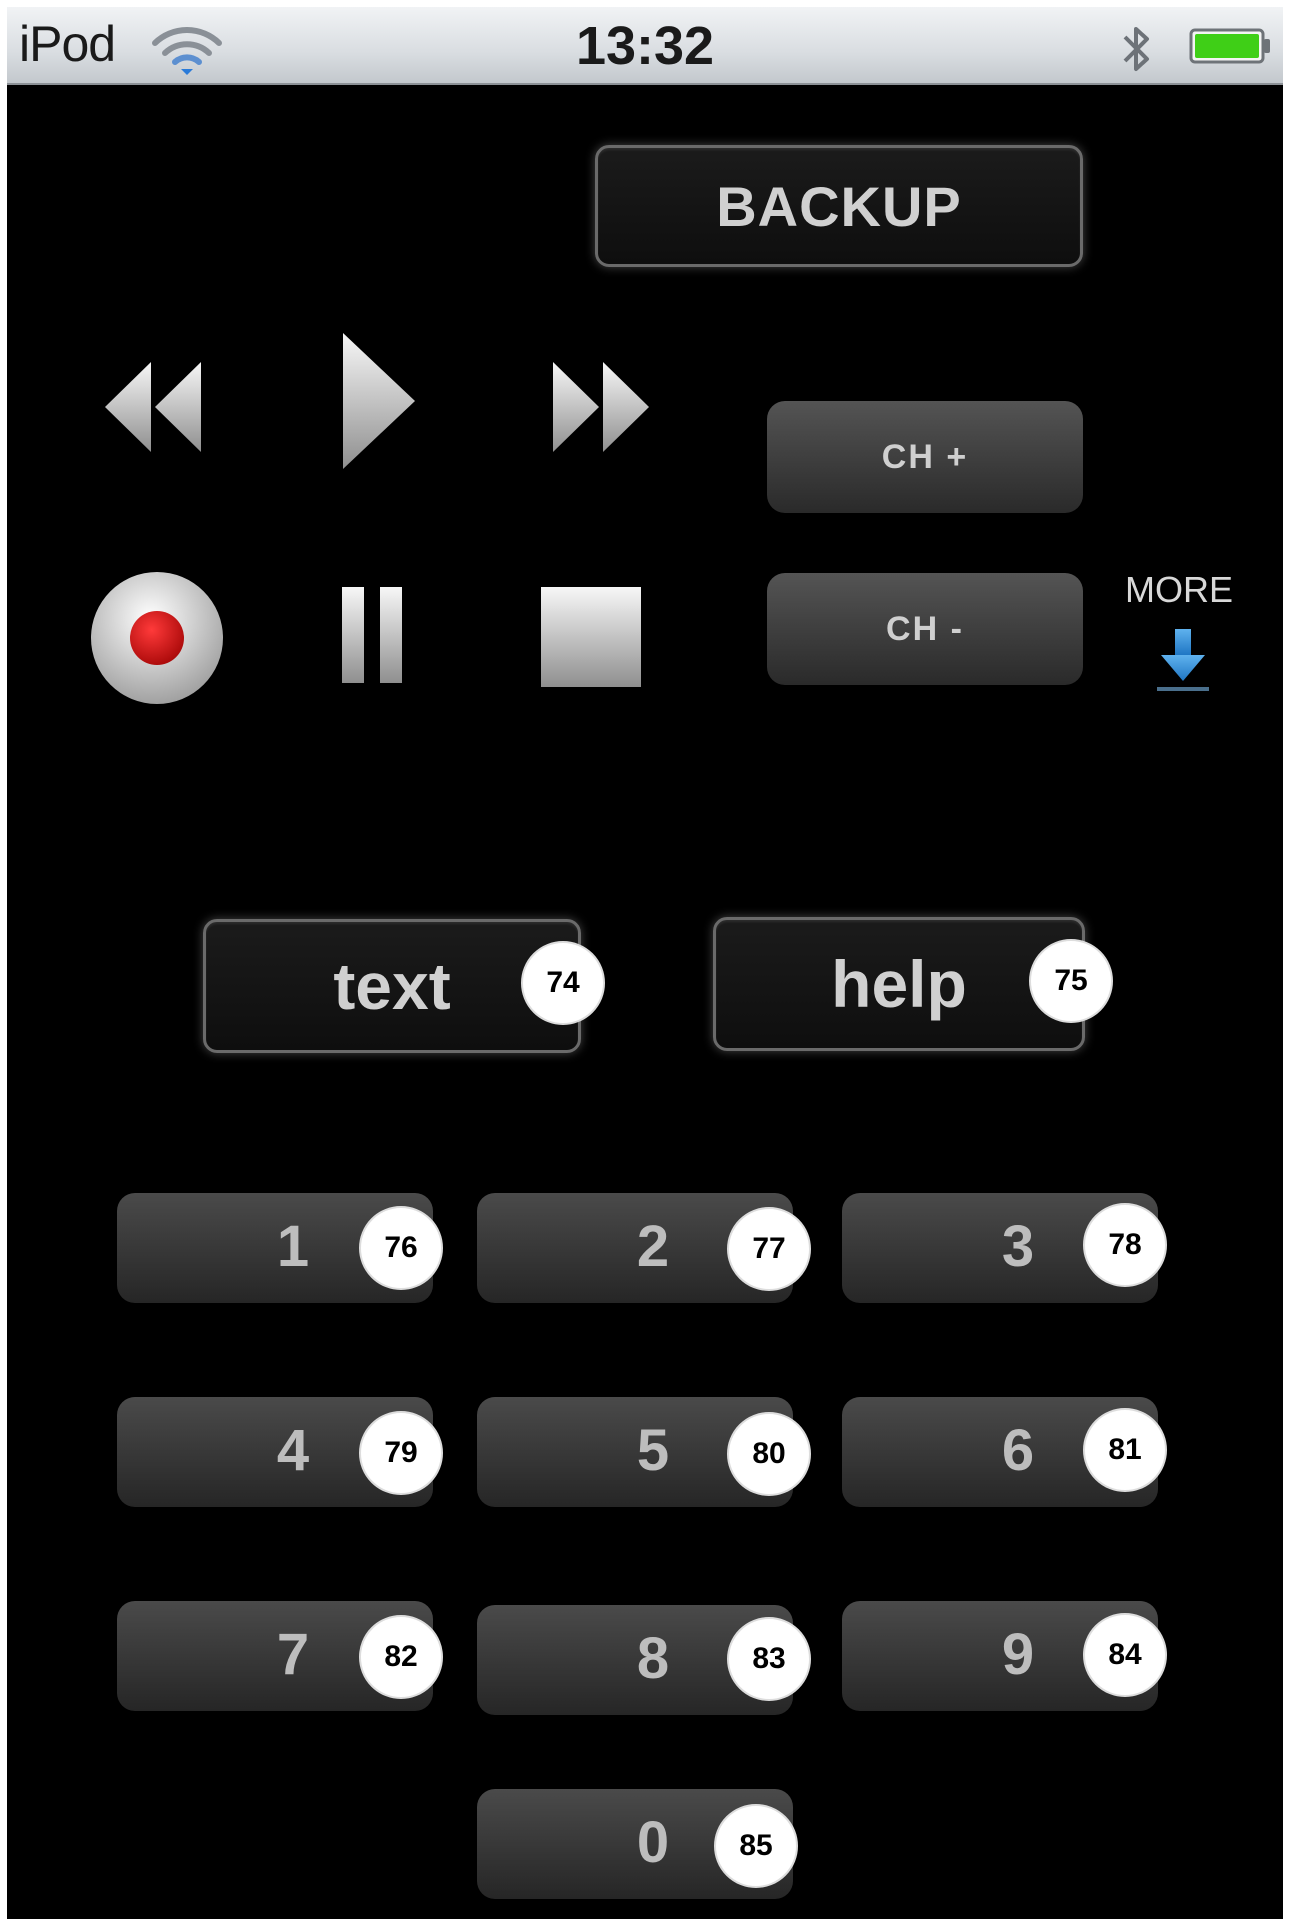  Describe the element at coordinates (899, 984) in the screenshot. I see `help-button-label: help` at that location.